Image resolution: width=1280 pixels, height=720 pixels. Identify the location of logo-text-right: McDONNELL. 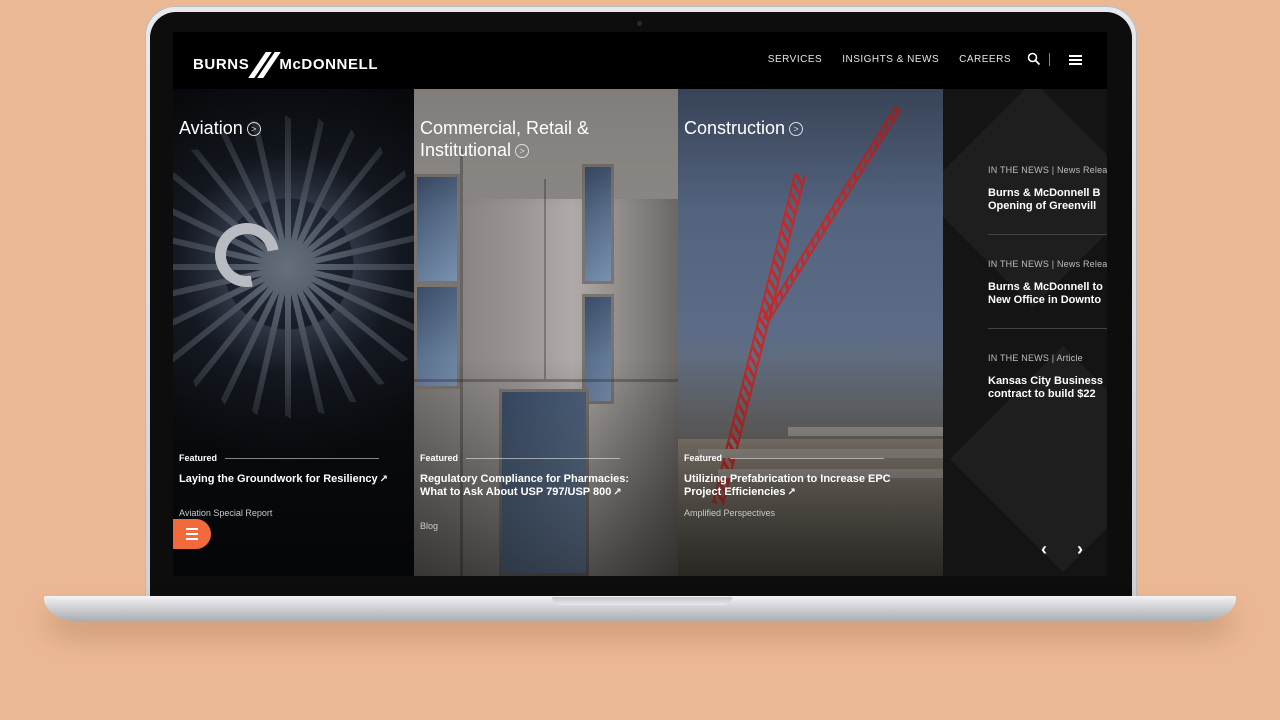
(329, 64).